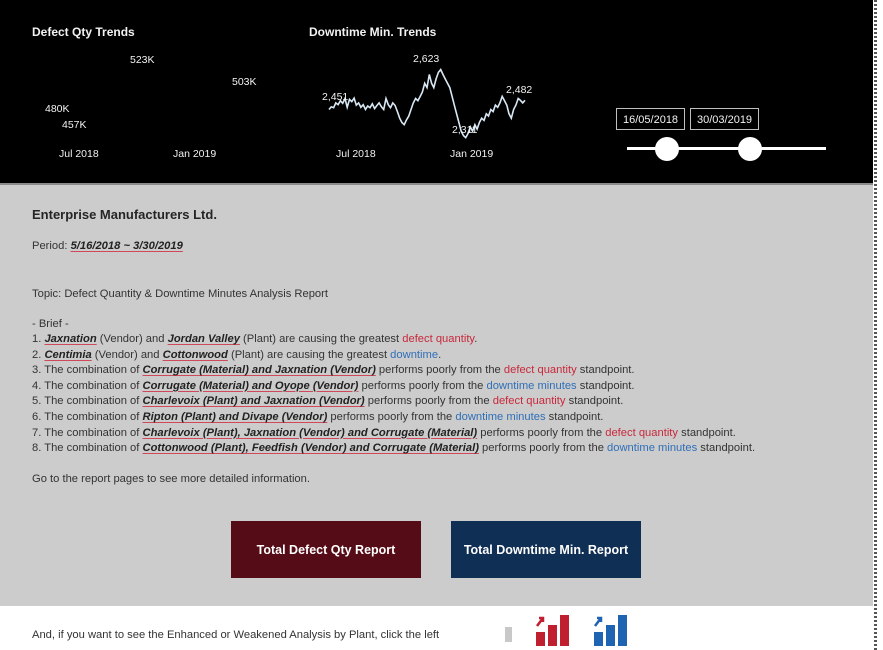 This screenshot has width=883, height=650. I want to click on downtime-min-trends-title: Downtime Min. Trends, so click(373, 32).